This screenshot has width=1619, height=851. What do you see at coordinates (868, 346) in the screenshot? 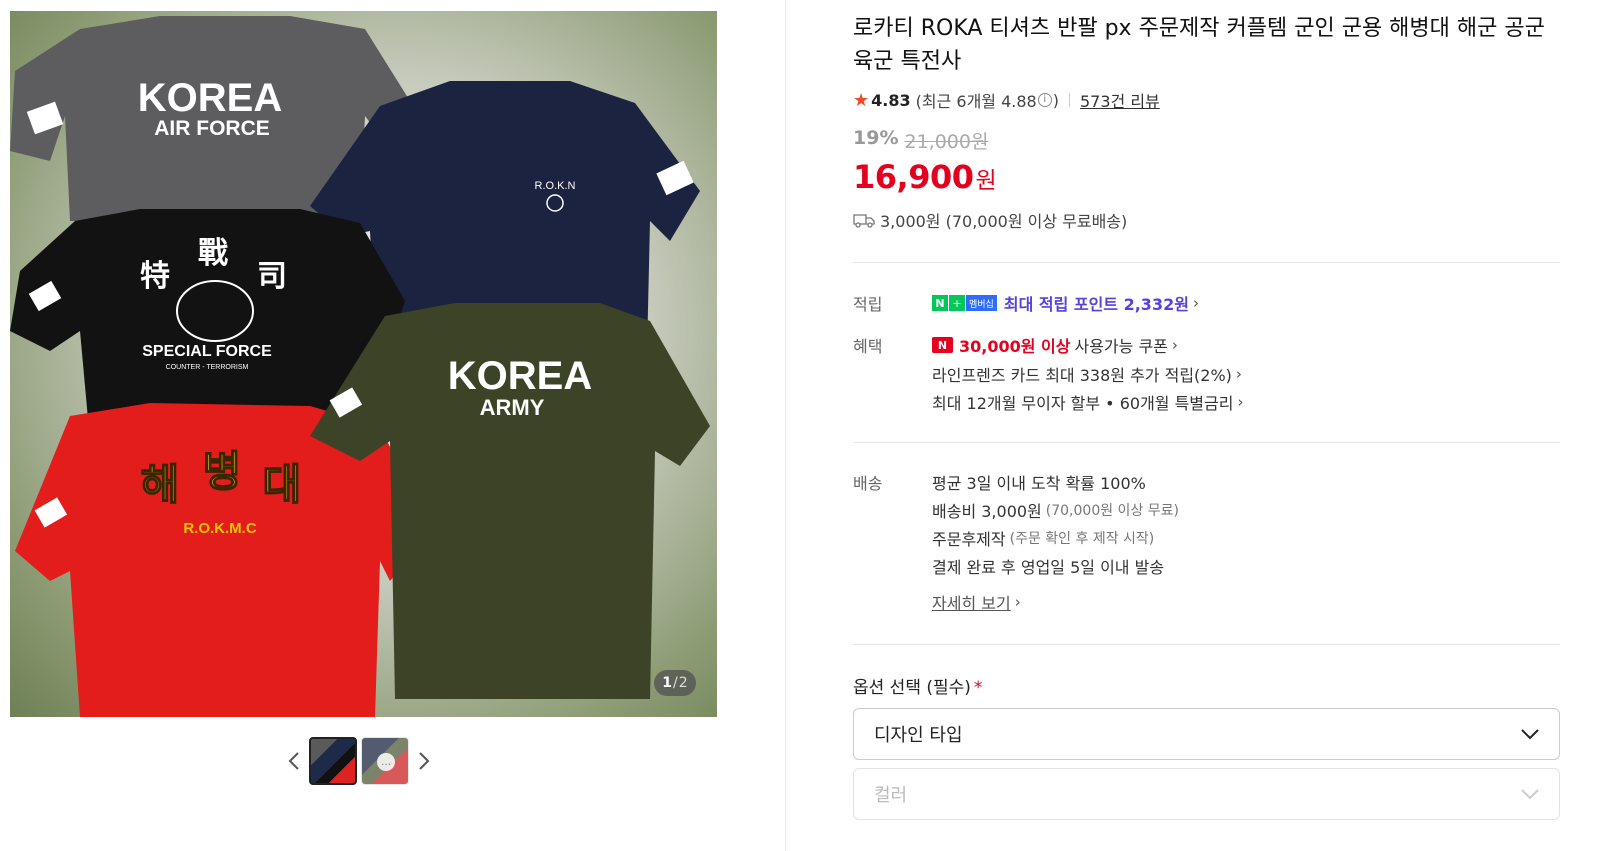
I see `benefits-label: 혜택` at bounding box center [868, 346].